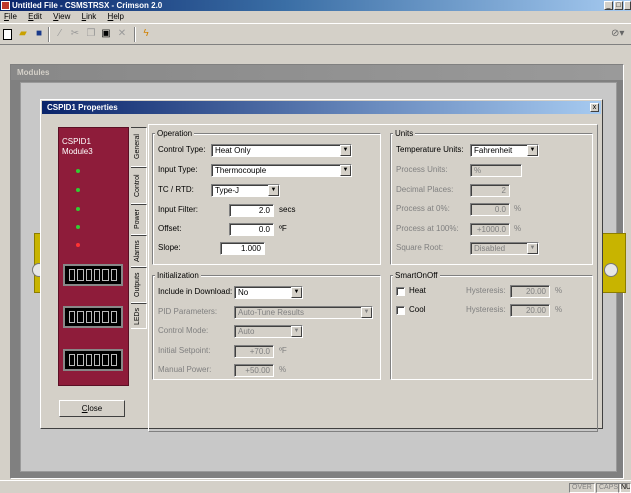 The image size is (631, 493). What do you see at coordinates (89, 16) in the screenshot?
I see `menu-link: Link` at bounding box center [89, 16].